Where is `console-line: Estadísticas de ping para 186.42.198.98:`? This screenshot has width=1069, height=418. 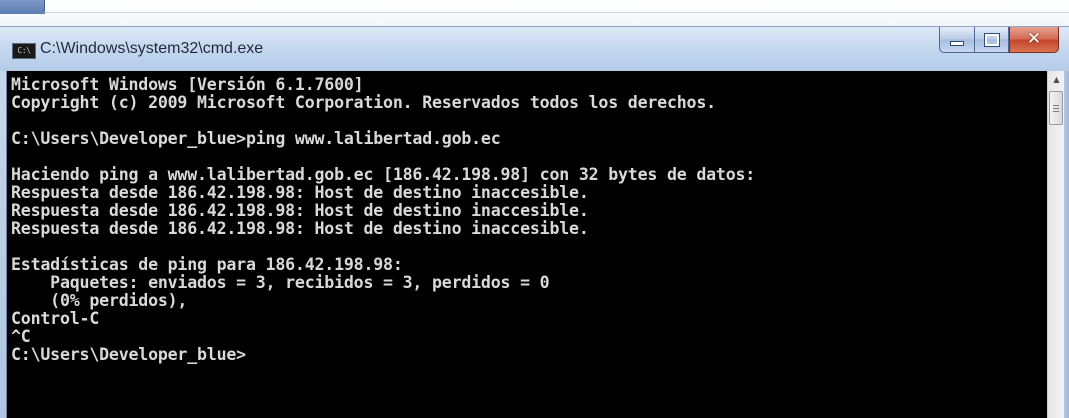
console-line: Estadísticas de ping para 186.42.198.98: is located at coordinates (207, 264).